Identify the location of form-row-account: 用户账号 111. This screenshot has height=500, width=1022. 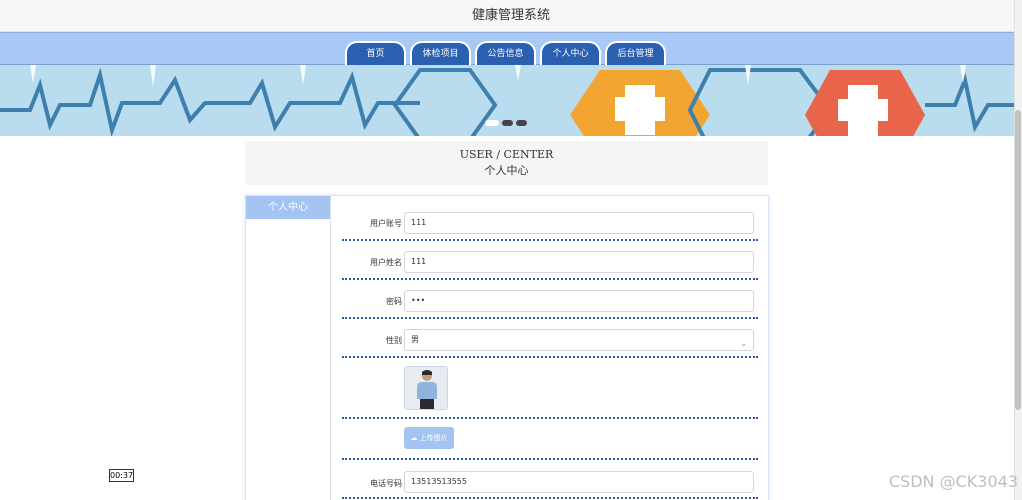
(550, 218).